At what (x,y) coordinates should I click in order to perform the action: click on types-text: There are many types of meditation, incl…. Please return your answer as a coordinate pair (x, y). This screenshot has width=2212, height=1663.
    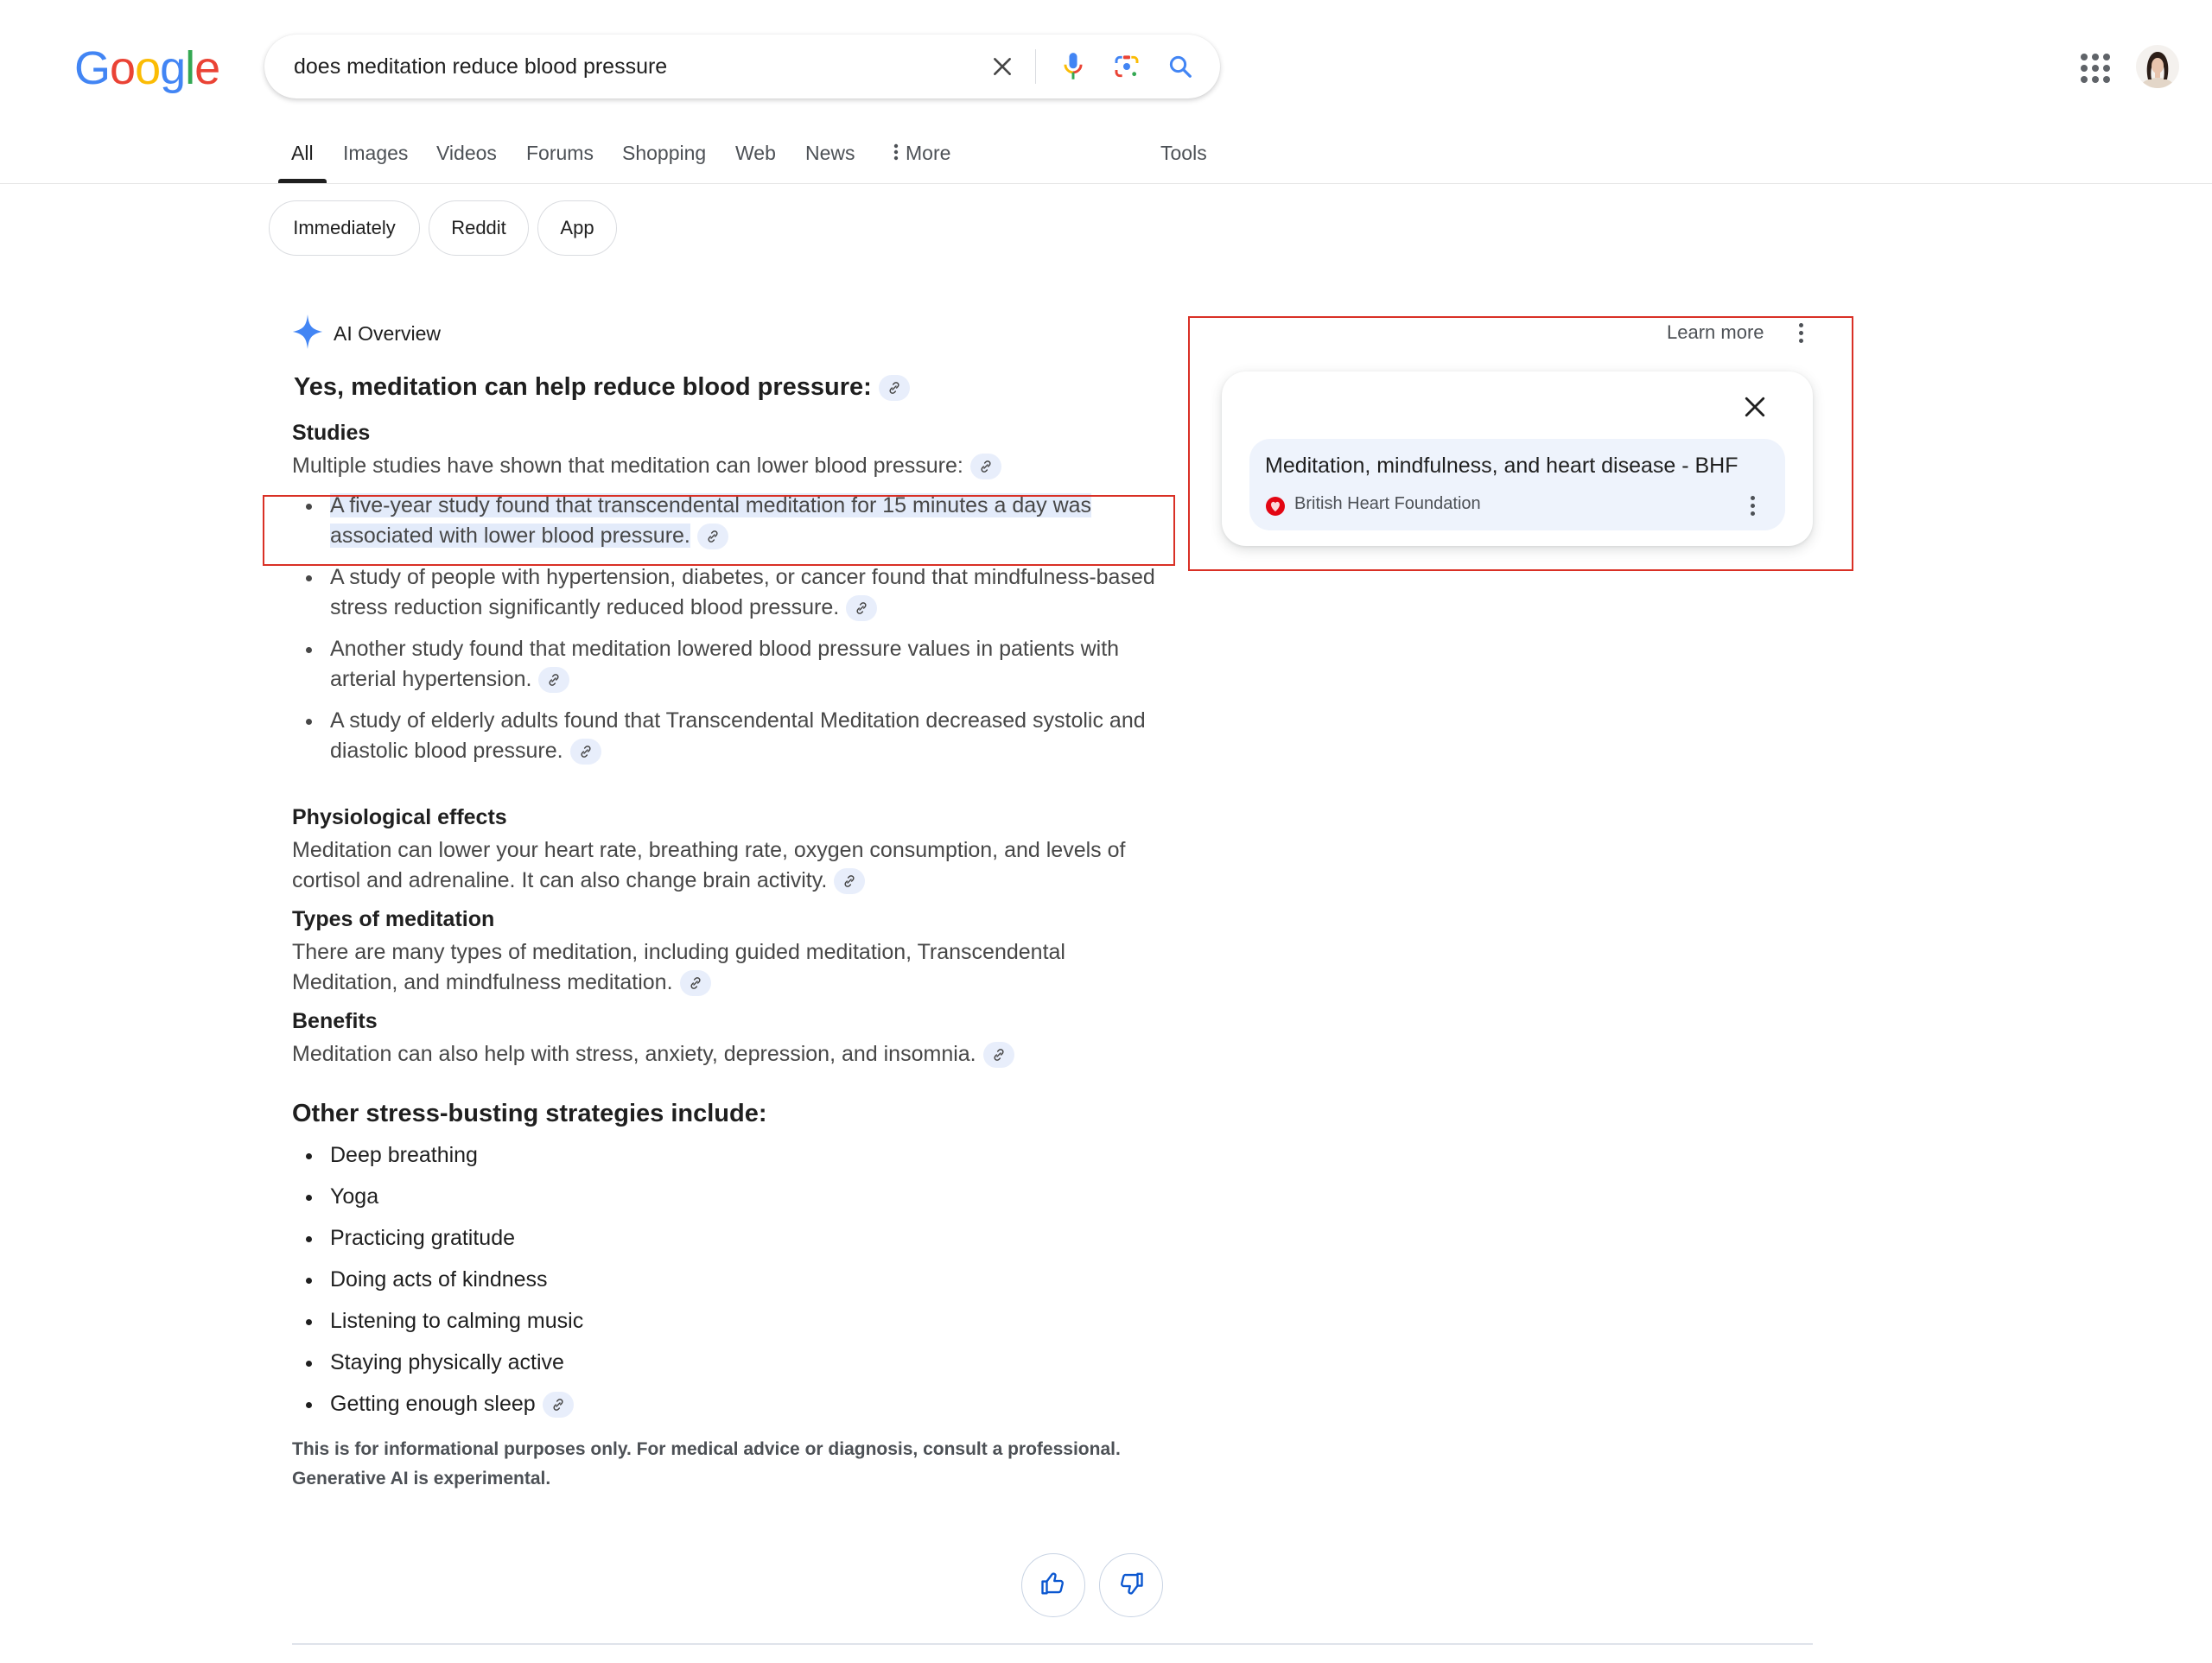
    Looking at the image, I should click on (678, 967).